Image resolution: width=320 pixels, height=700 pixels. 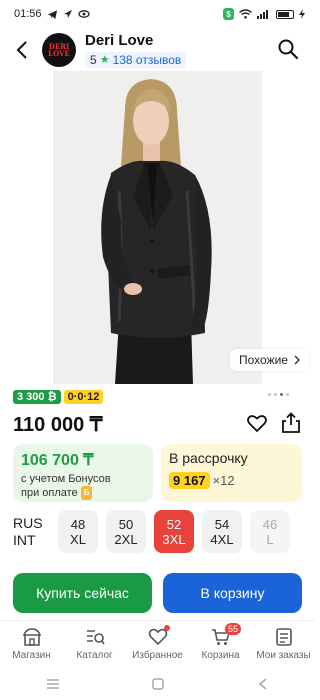 I want to click on catalog-icon, so click(x=95, y=637).